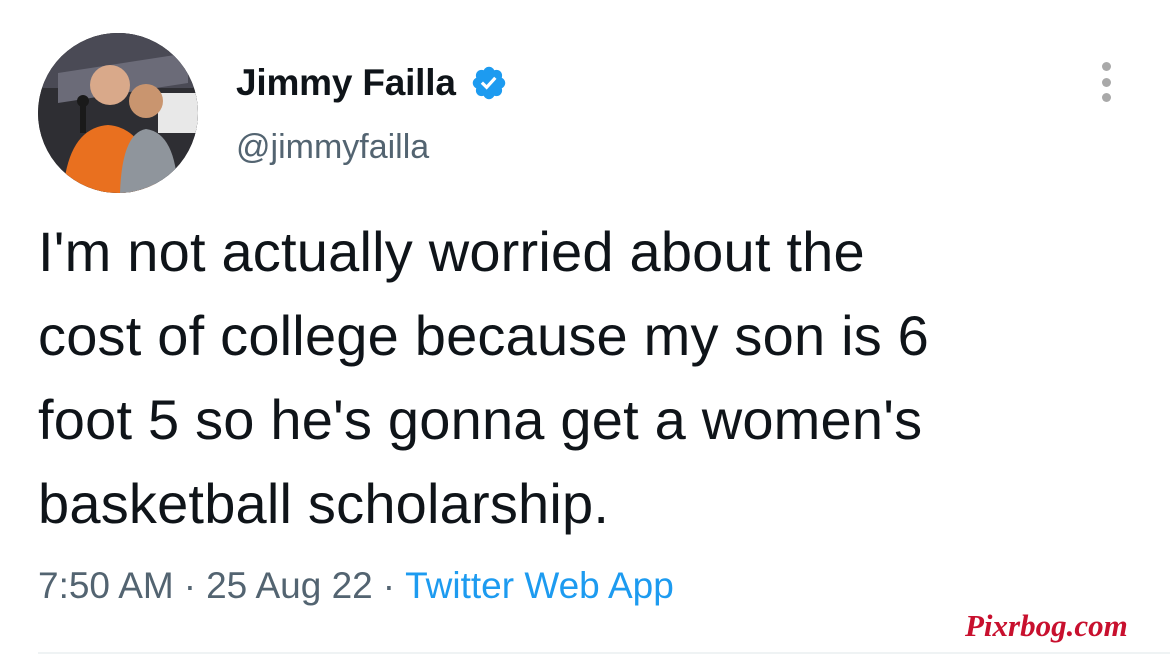 The image size is (1170, 659). I want to click on tweet-text-line: cost of college because my son is 6, so click(484, 335).